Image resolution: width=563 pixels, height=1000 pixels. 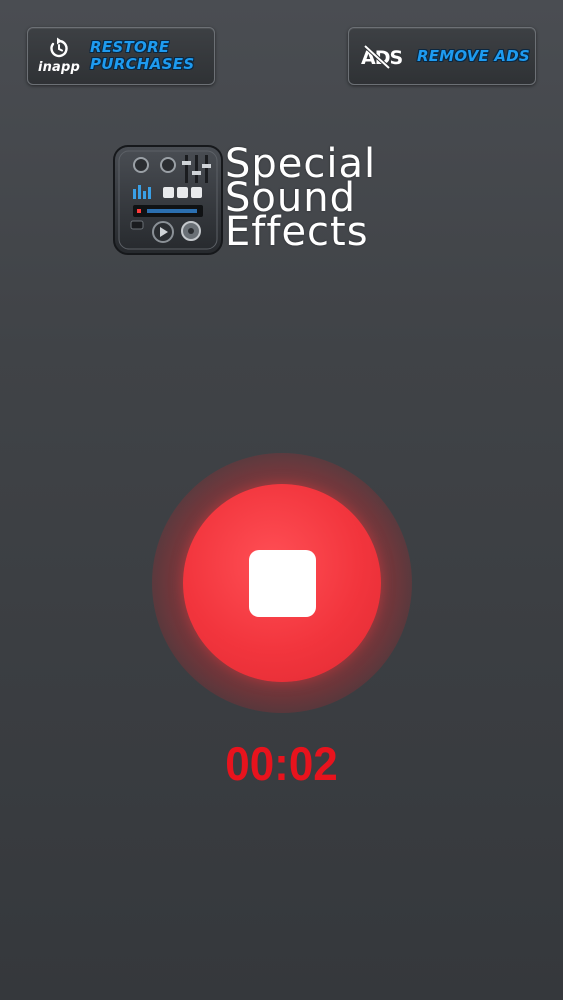 I want to click on inapp-icon: inapp, so click(x=59, y=56).